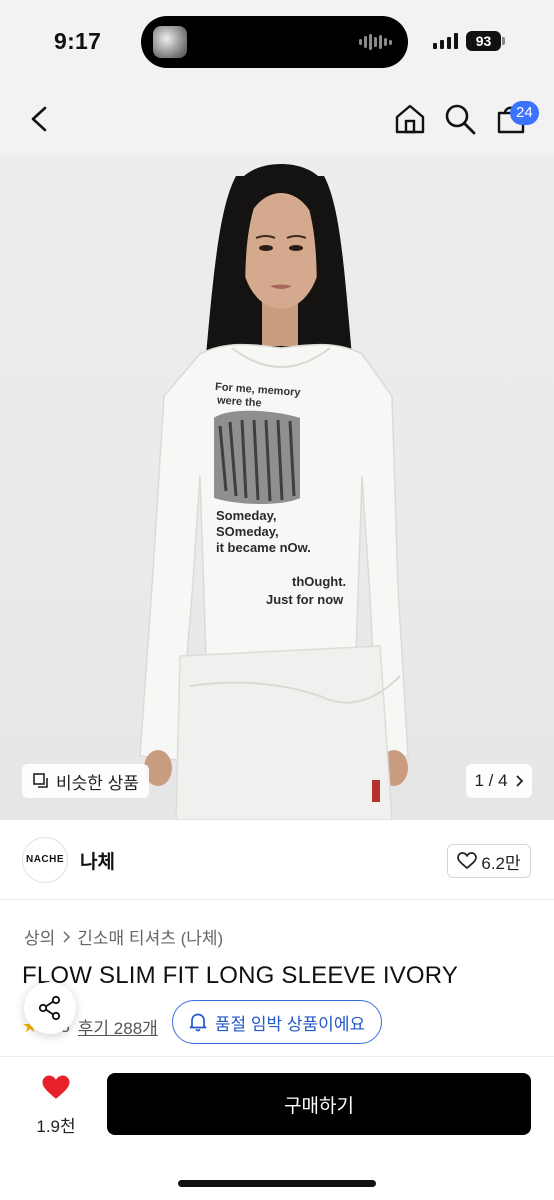 The height and width of the screenshot is (1200, 554). What do you see at coordinates (277, 860) in the screenshot?
I see `brand-row: NACHE 나체 6.2만` at bounding box center [277, 860].